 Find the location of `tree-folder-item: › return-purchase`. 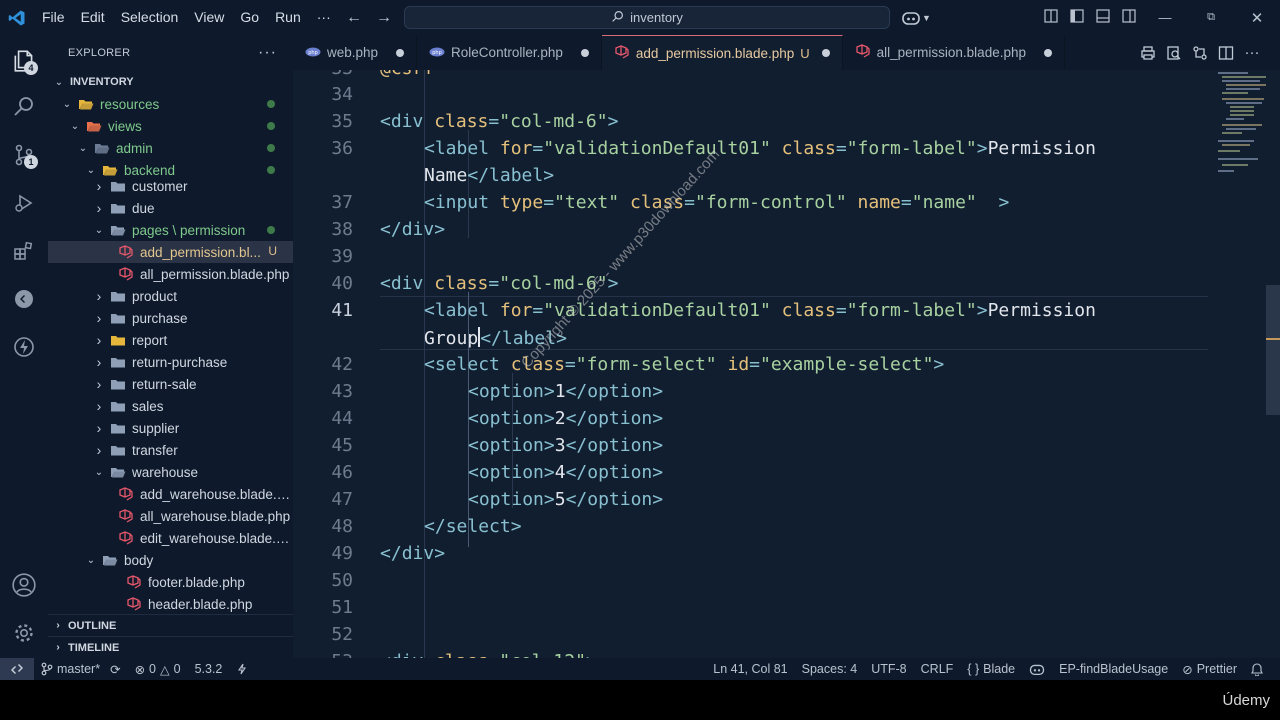

tree-folder-item: › return-purchase is located at coordinates (170, 362).